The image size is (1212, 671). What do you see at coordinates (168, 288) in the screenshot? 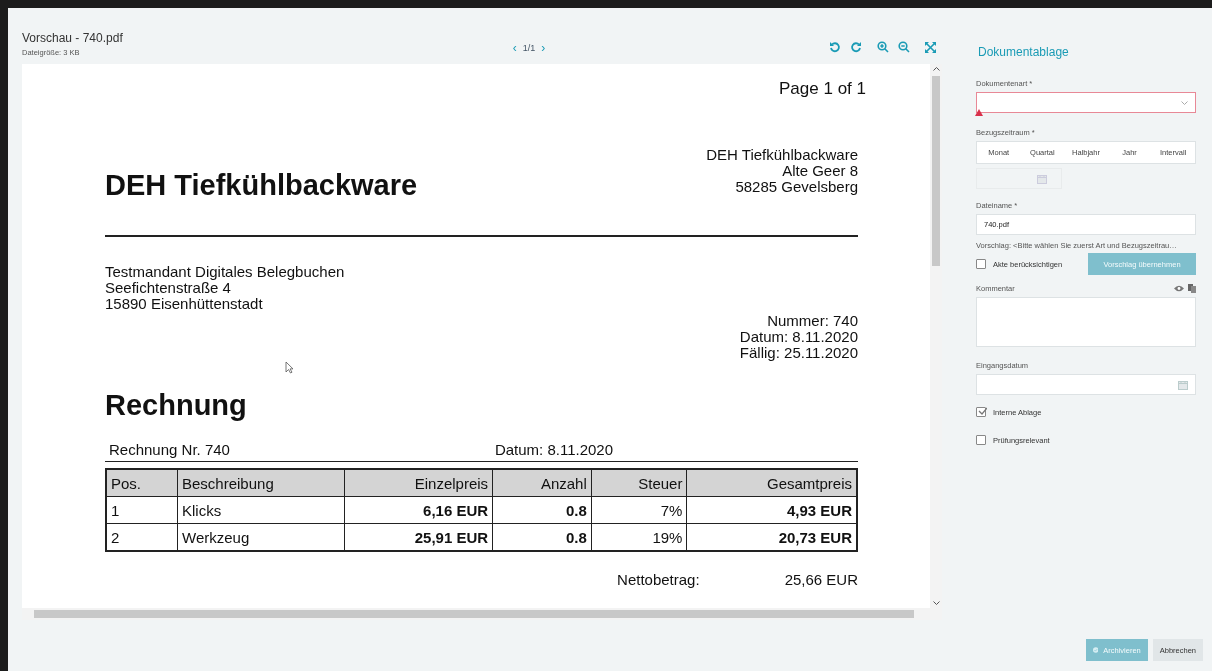
I see `recipient-address-line: Seefichtenstraße 4` at bounding box center [168, 288].